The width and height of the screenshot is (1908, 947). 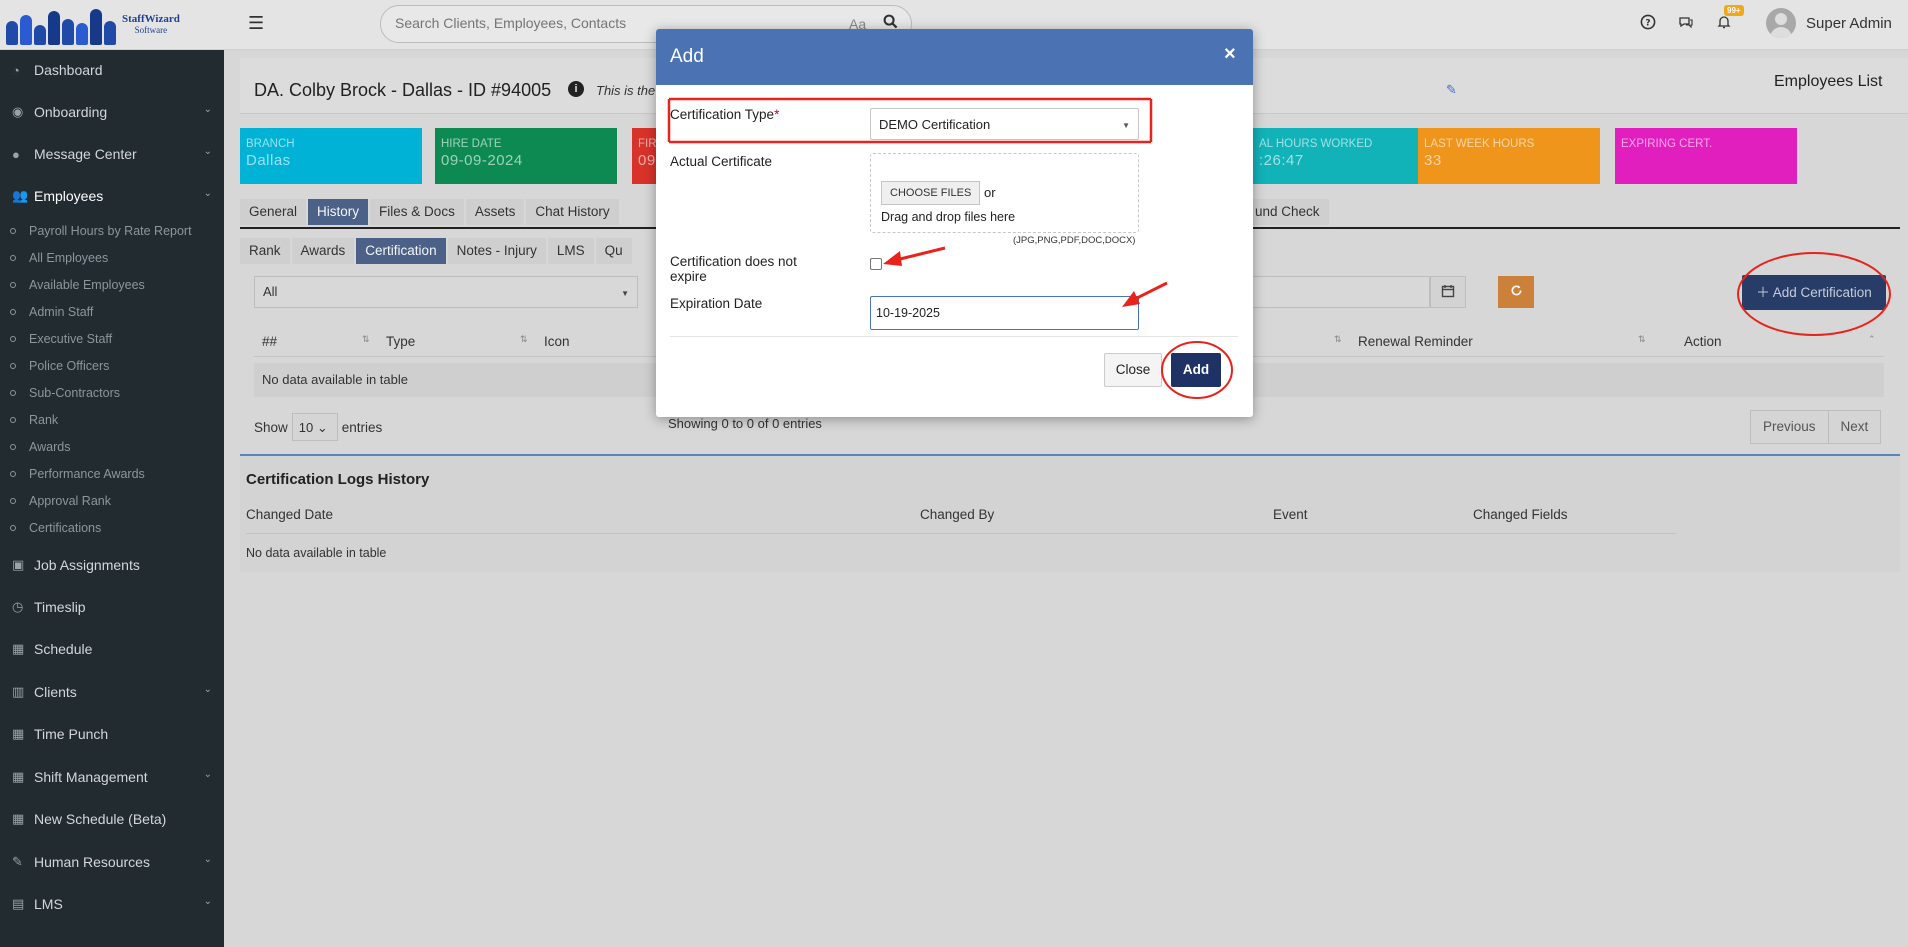 I want to click on column-number: ##, so click(x=269, y=341).